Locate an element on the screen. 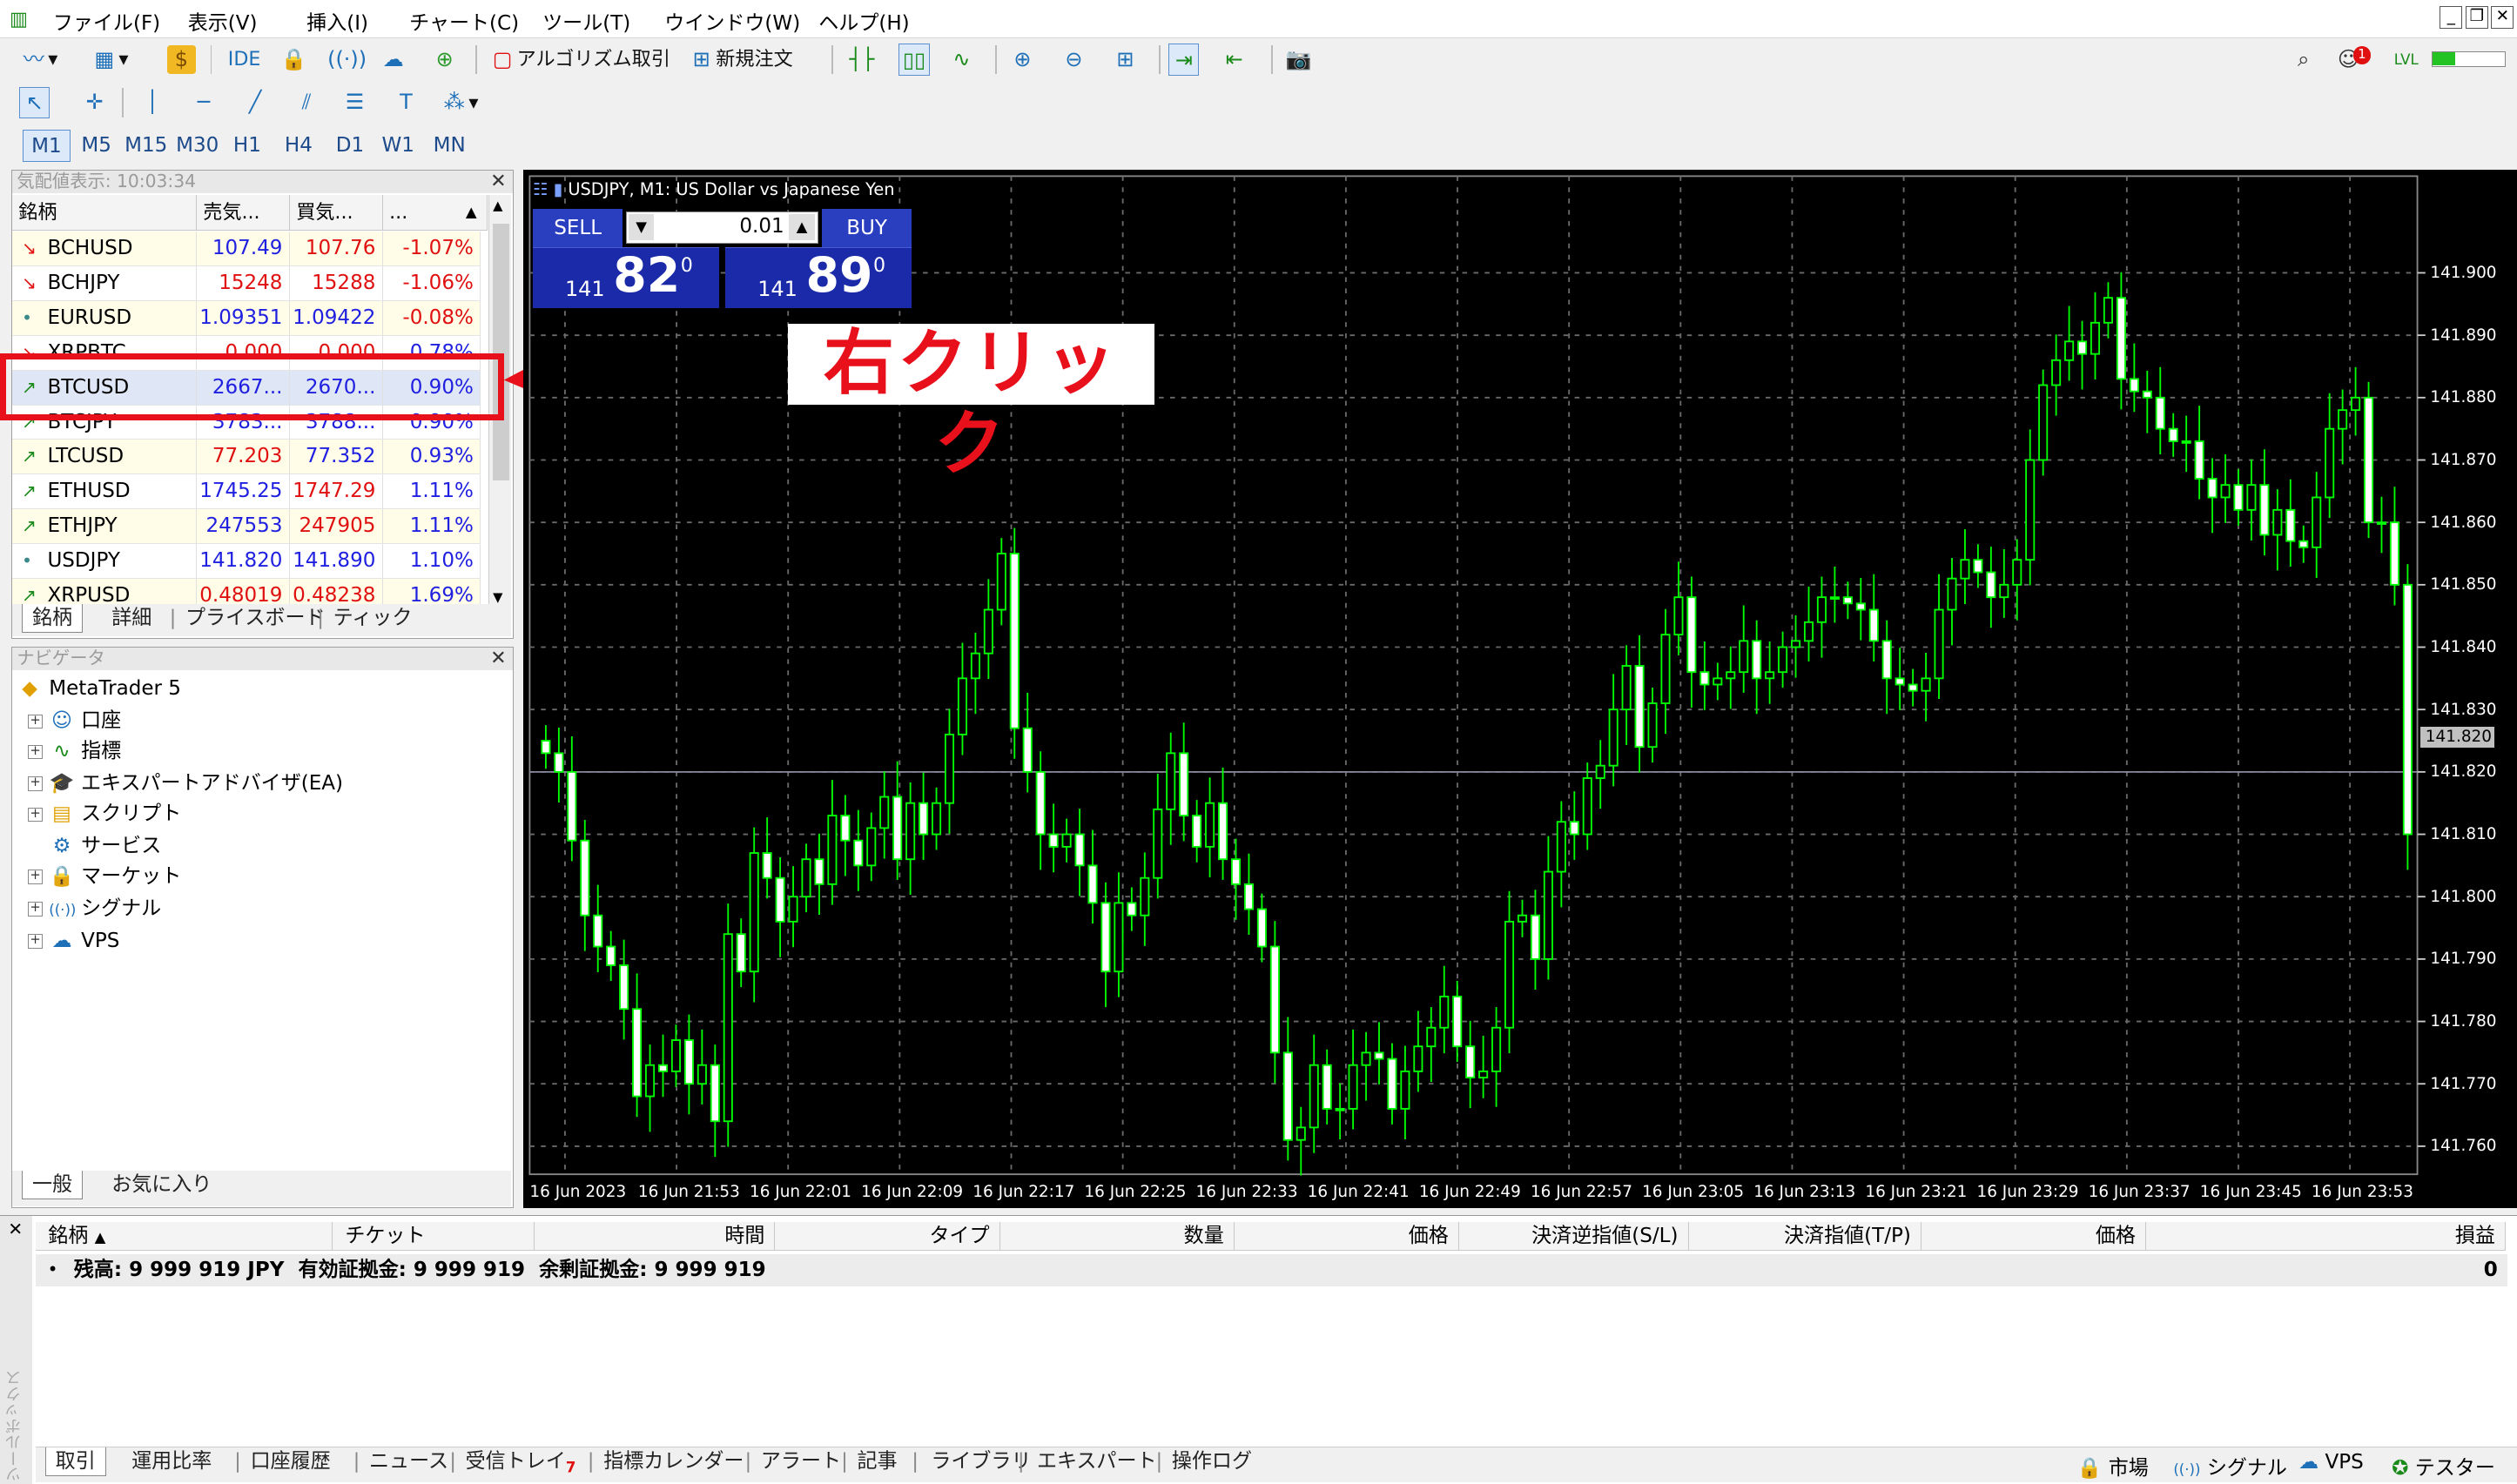 The width and height of the screenshot is (2517, 1484). tf-mn: MN is located at coordinates (449, 146).